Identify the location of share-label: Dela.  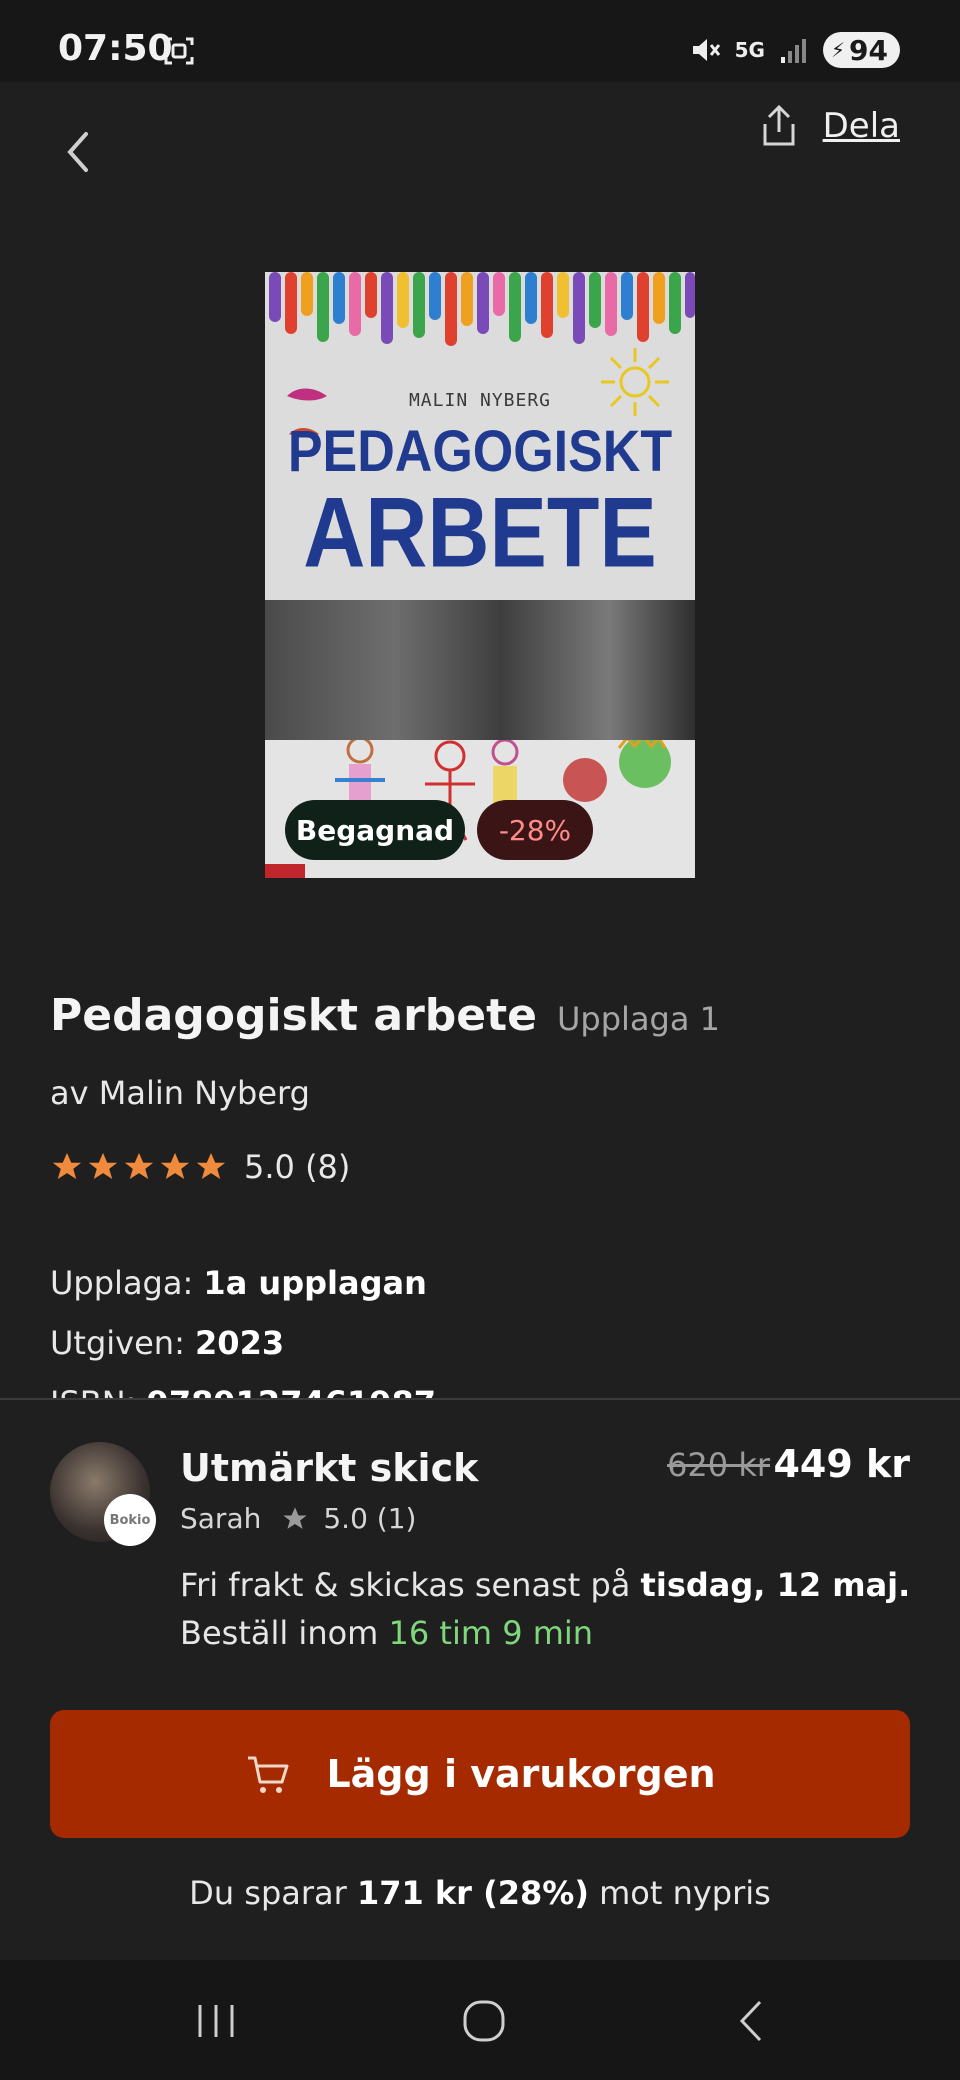
(861, 126).